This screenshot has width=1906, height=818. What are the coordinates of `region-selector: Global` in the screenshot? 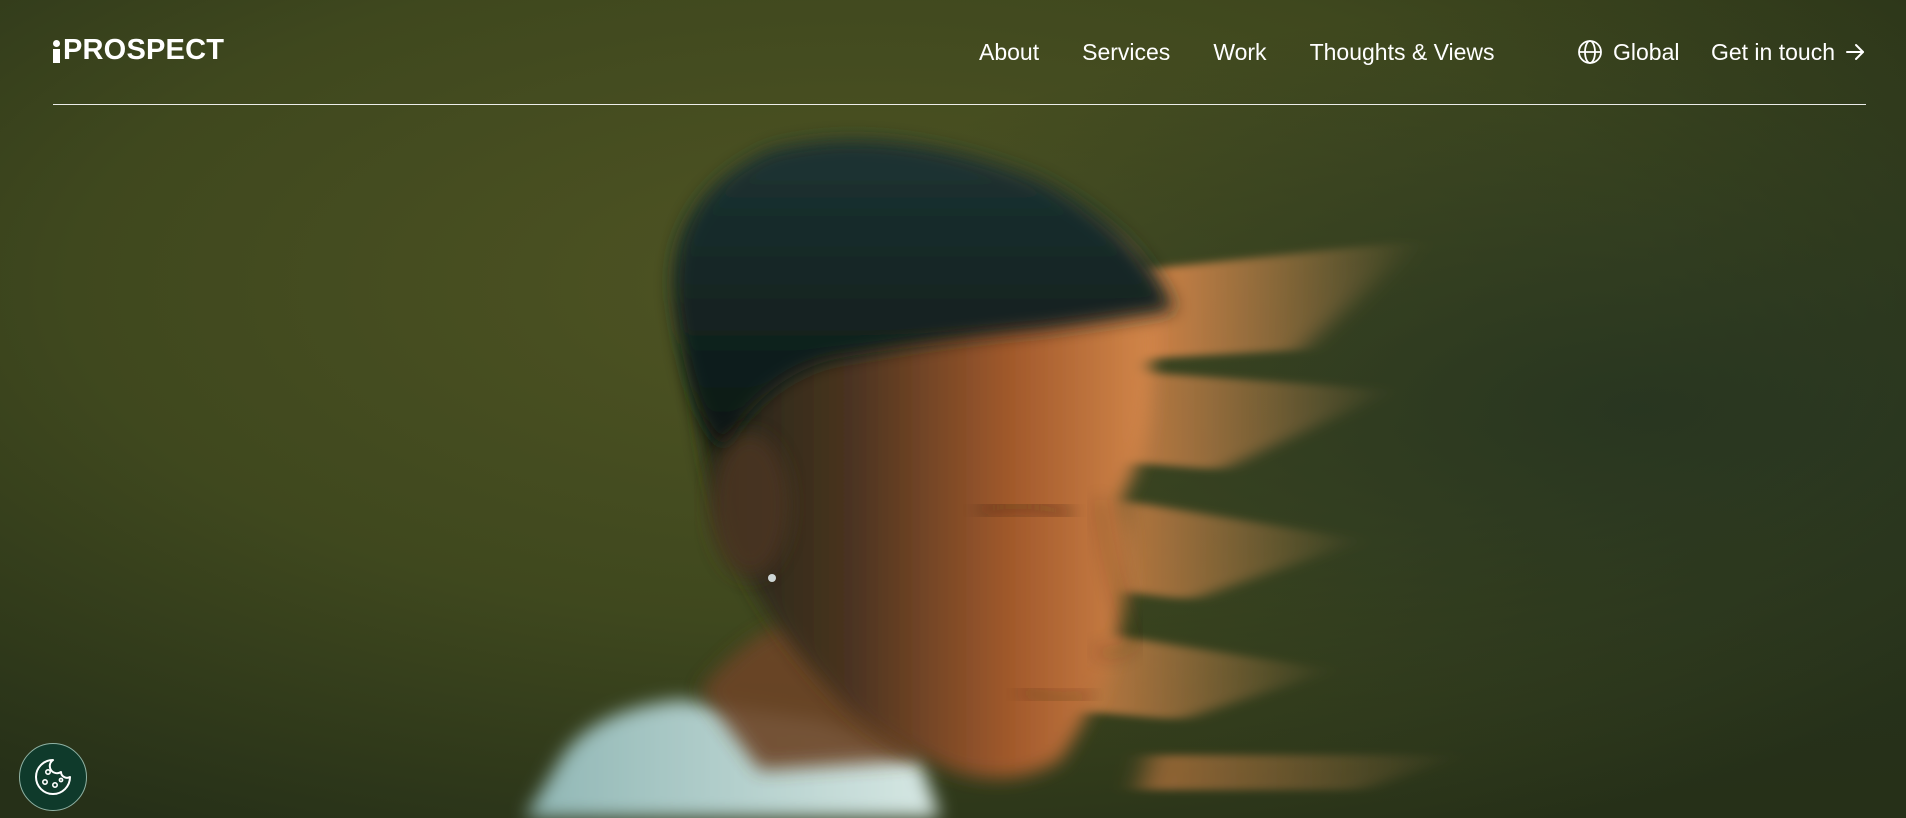 It's located at (1627, 52).